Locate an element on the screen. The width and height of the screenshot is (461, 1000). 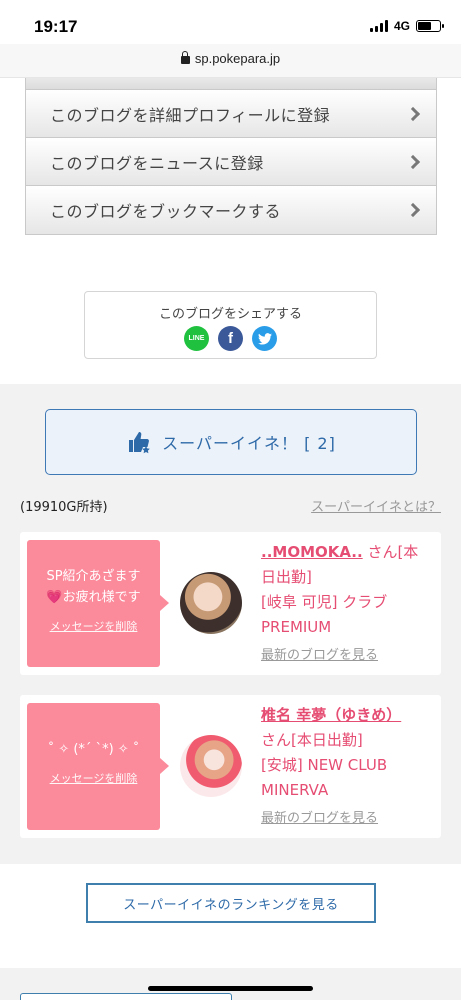
ranking-button: スーパーイイネのランキングを見る is located at coordinates (231, 903).